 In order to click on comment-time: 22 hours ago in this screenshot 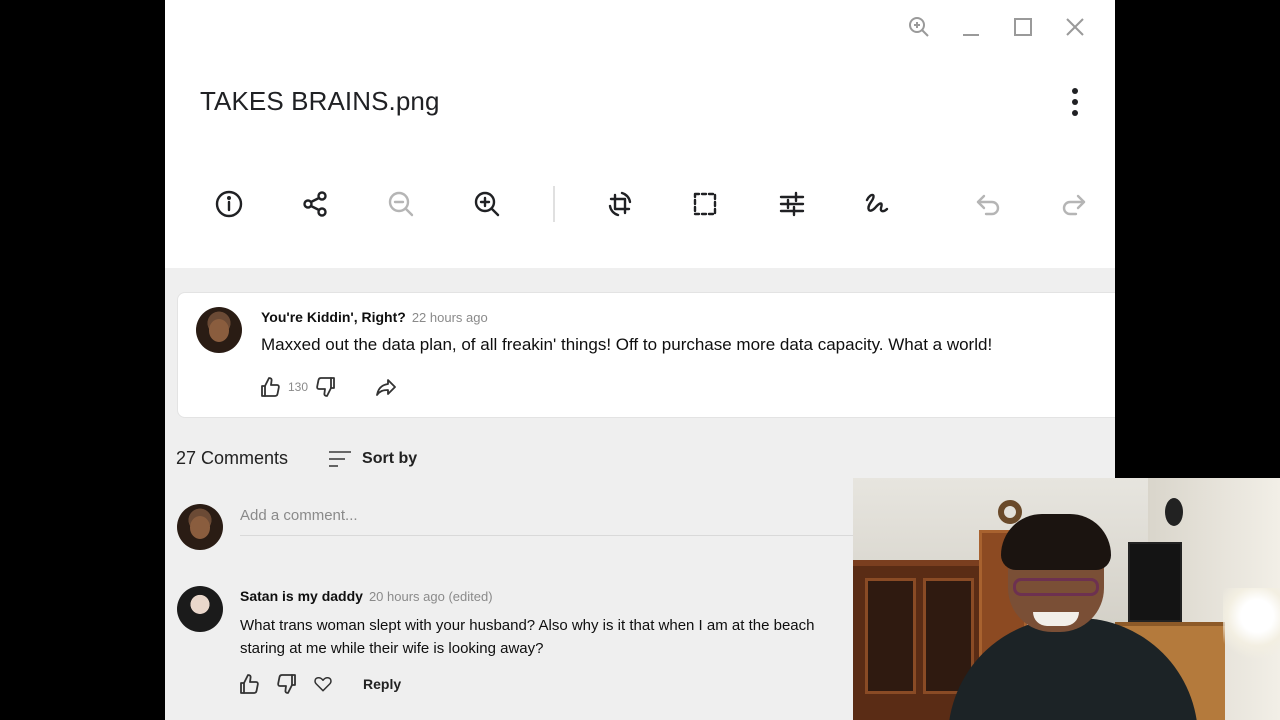, I will do `click(449, 317)`.